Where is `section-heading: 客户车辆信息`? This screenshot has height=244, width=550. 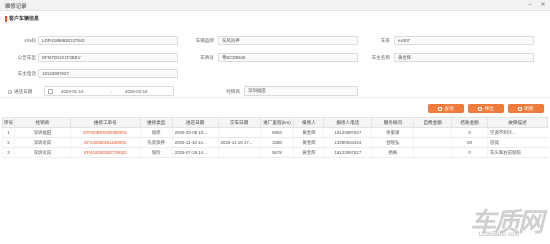
section-heading: 客户车辆信息 is located at coordinates (22, 18).